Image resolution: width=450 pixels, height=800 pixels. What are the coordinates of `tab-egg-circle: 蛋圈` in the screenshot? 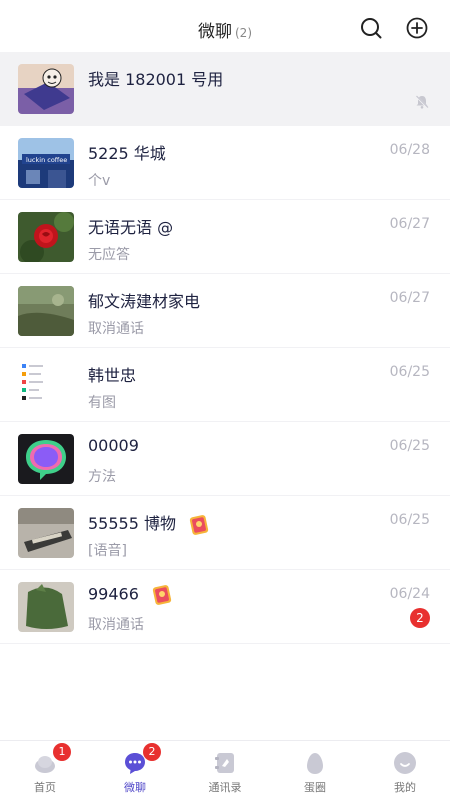 It's located at (315, 770).